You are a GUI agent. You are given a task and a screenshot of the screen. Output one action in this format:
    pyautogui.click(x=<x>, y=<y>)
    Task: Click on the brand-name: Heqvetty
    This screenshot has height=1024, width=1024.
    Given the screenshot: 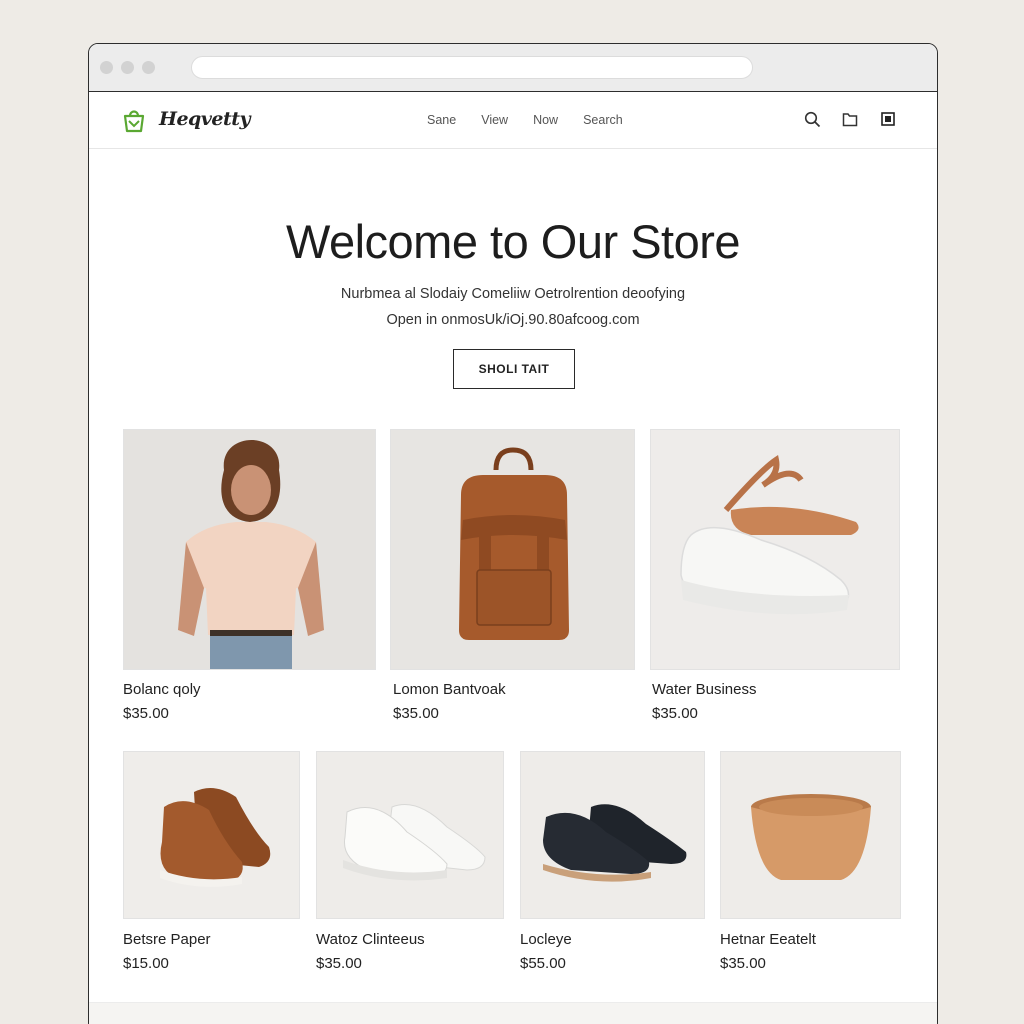 What is the action you would take?
    pyautogui.click(x=205, y=119)
    